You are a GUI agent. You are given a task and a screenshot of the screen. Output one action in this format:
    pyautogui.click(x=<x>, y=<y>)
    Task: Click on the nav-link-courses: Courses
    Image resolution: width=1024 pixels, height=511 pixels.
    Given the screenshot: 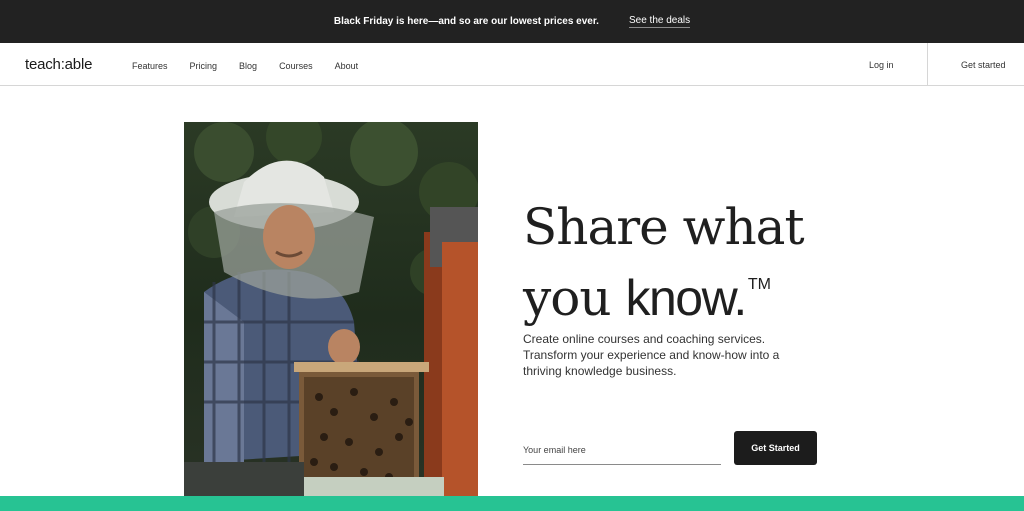 What is the action you would take?
    pyautogui.click(x=296, y=66)
    